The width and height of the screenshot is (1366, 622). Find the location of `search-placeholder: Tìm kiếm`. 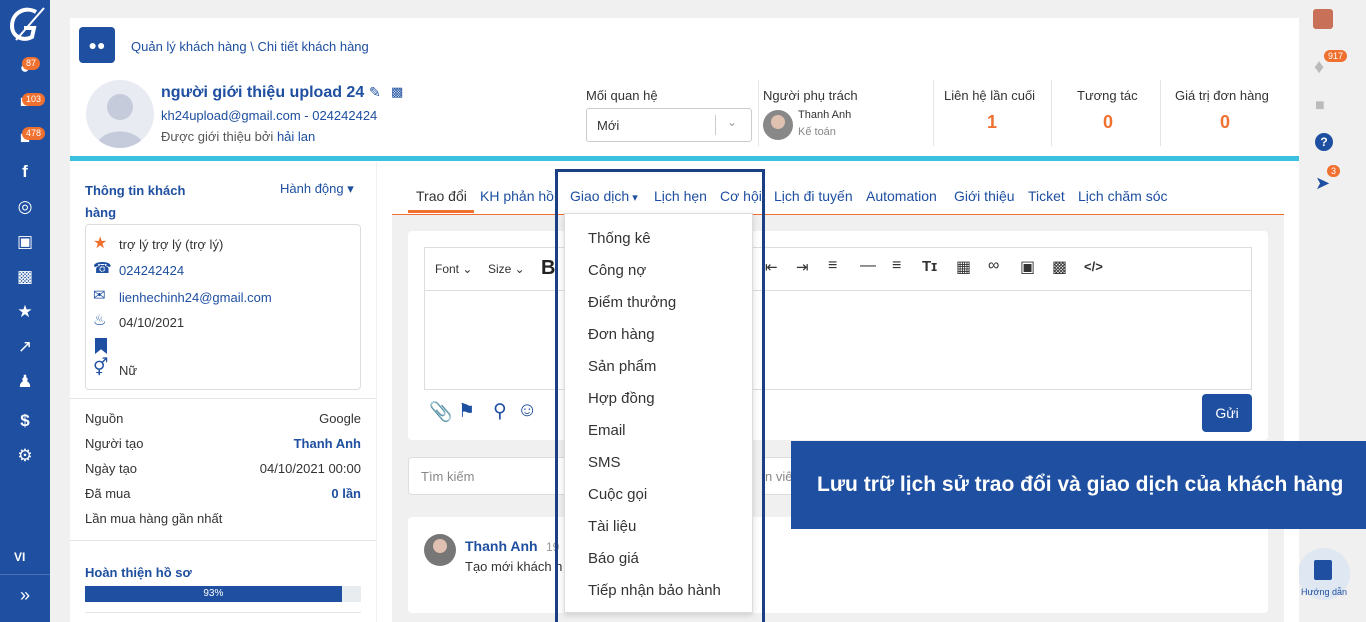

search-placeholder: Tìm kiếm is located at coordinates (448, 476).